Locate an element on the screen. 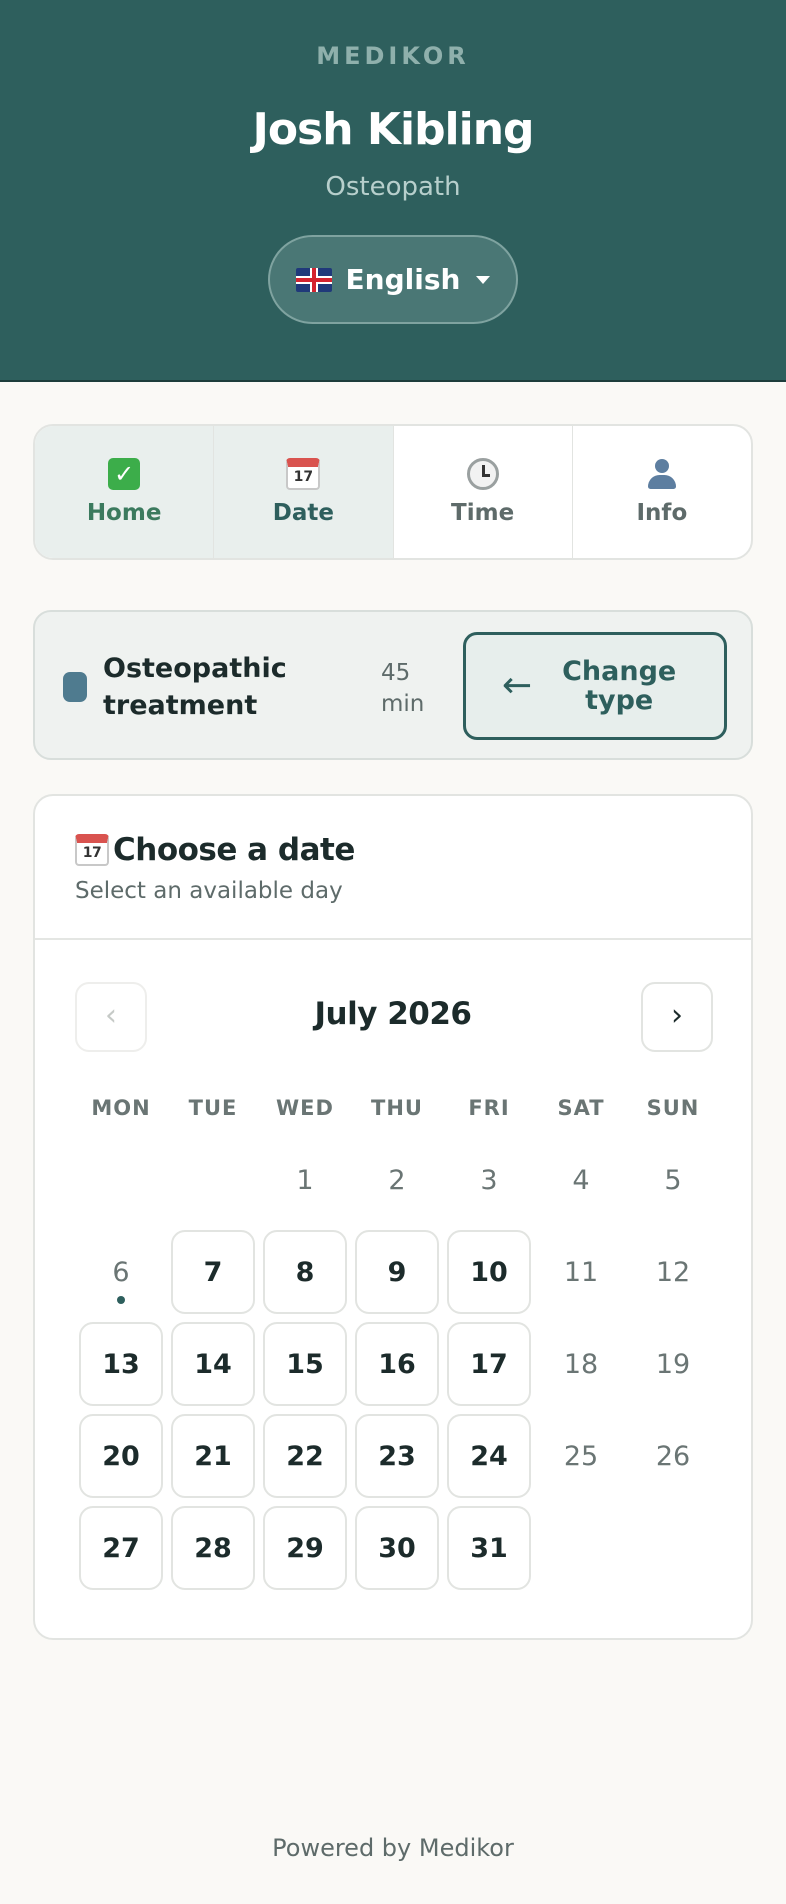 The image size is (786, 1904). unavailable-day: 2 is located at coordinates (397, 1180).